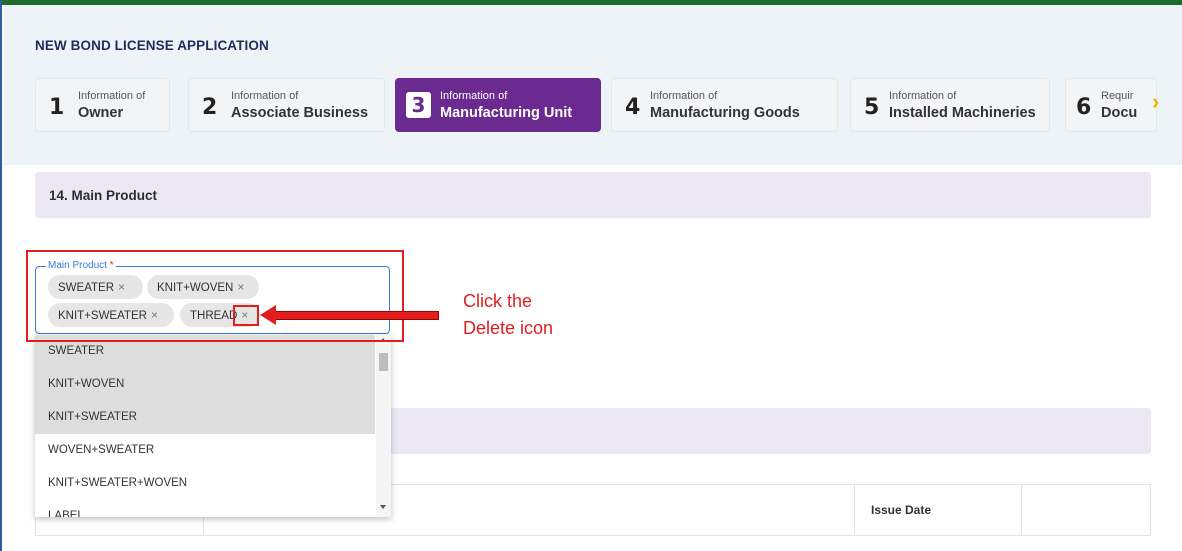 Image resolution: width=1182 pixels, height=551 pixels. Describe the element at coordinates (383, 362) in the screenshot. I see `scroll-thumb` at that location.